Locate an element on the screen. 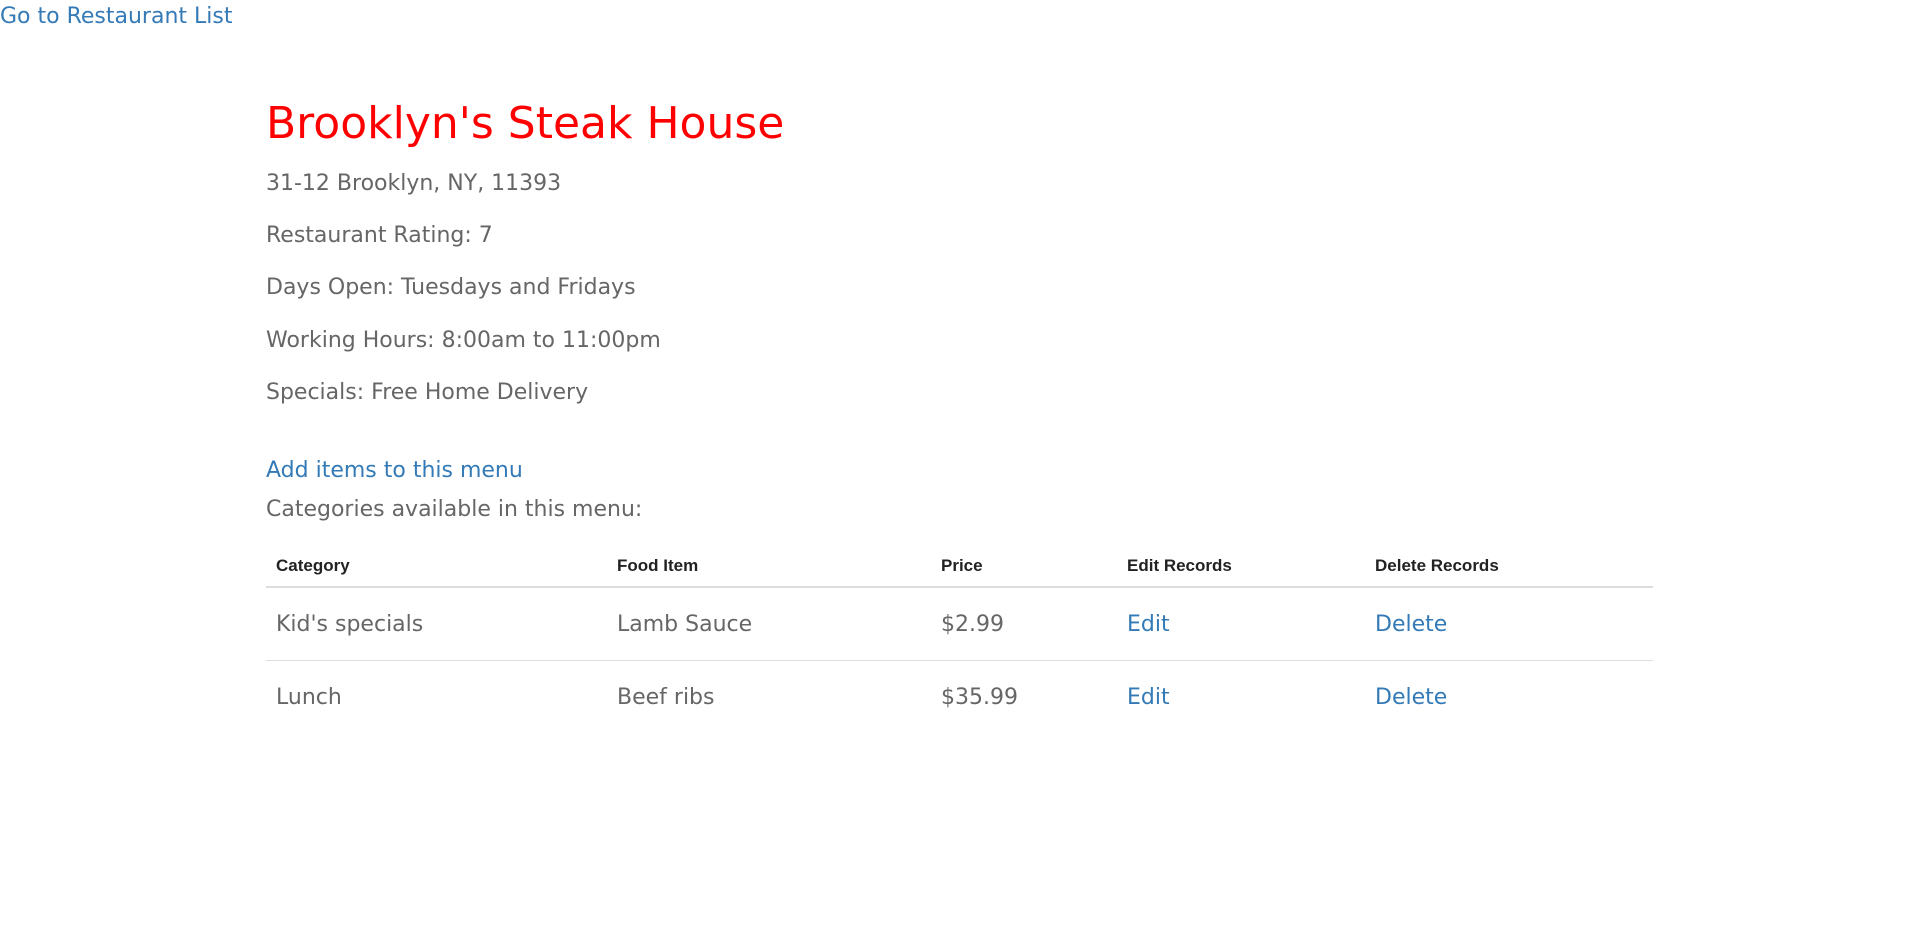 Image resolution: width=1920 pixels, height=942 pixels. add-items-link: Add items to this menu is located at coordinates (394, 470).